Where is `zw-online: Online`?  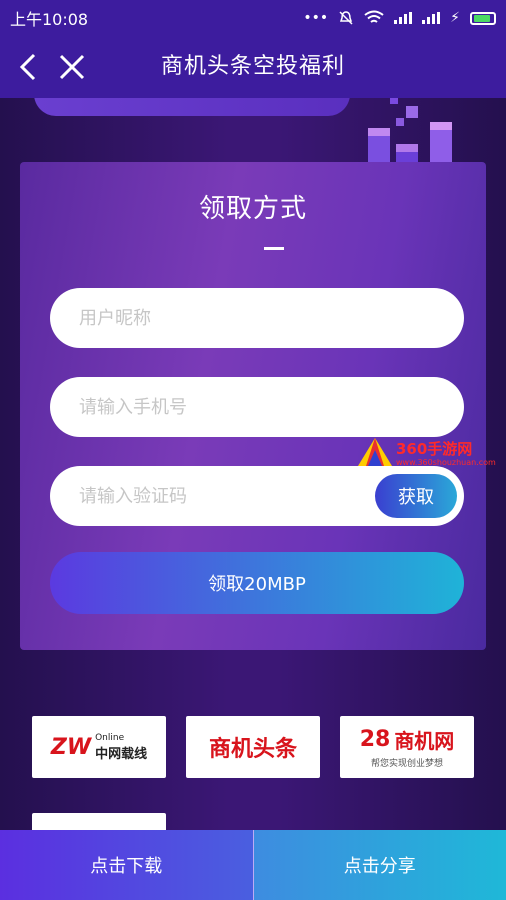 zw-online: Online is located at coordinates (110, 737).